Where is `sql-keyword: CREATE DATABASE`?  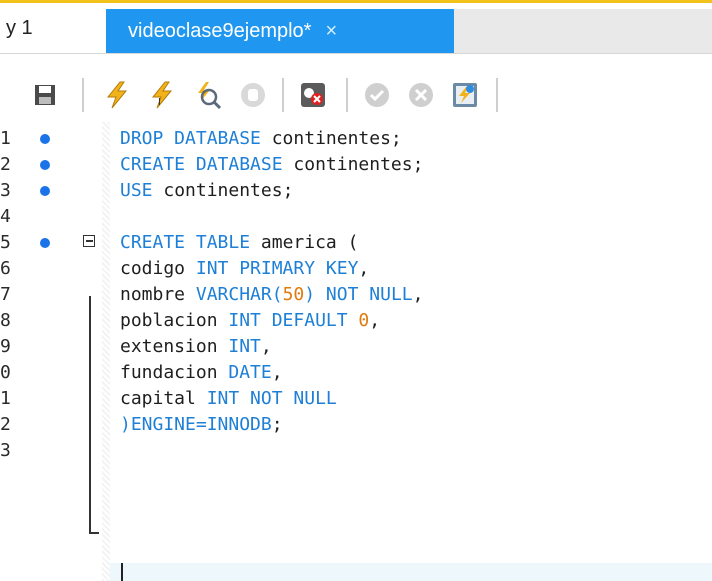
sql-keyword: CREATE DATABASE is located at coordinates (207, 164).